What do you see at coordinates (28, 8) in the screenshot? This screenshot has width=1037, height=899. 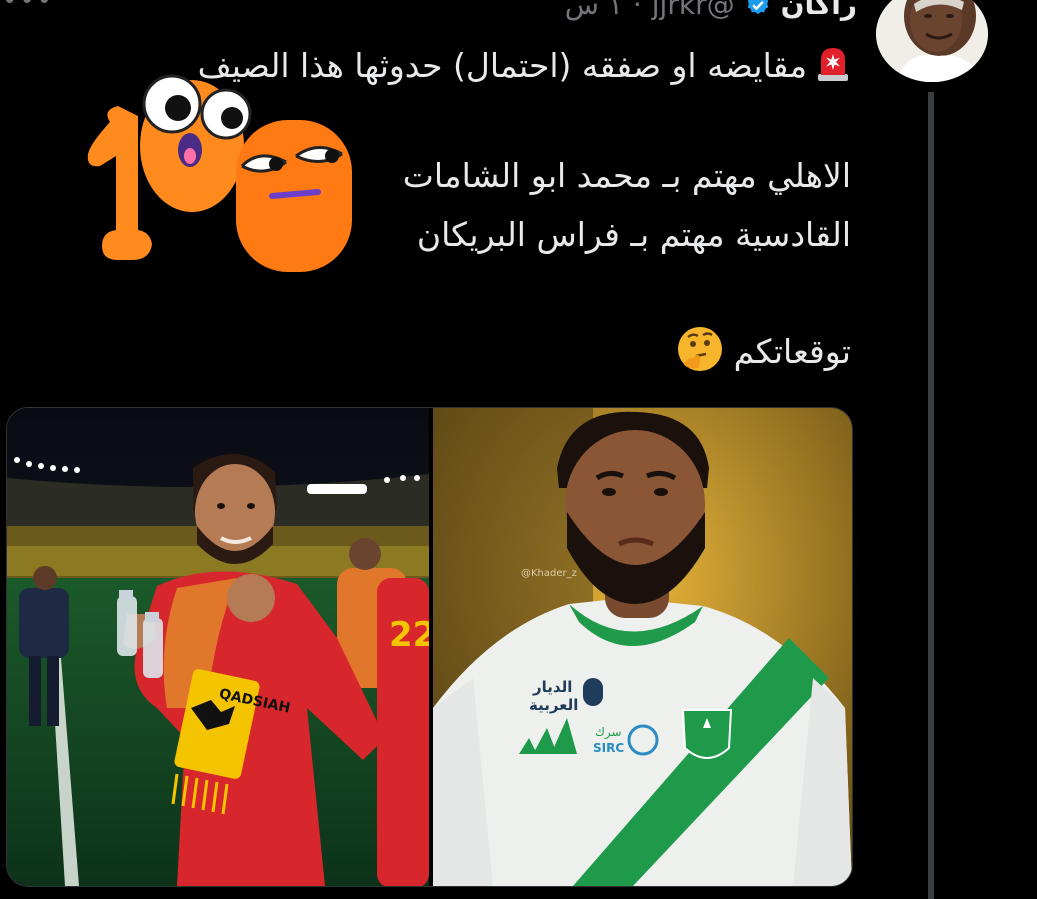 I see `more-options-icon: •••` at bounding box center [28, 8].